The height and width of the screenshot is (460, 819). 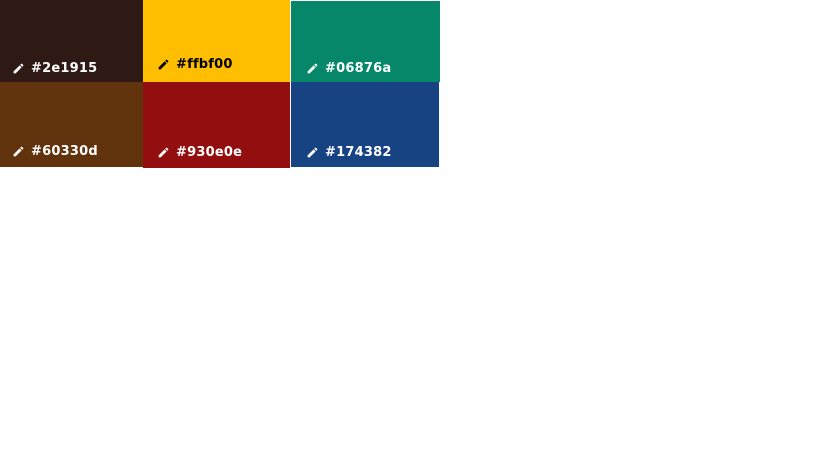 What do you see at coordinates (71, 41) in the screenshot?
I see `color-swatch: #2e1915` at bounding box center [71, 41].